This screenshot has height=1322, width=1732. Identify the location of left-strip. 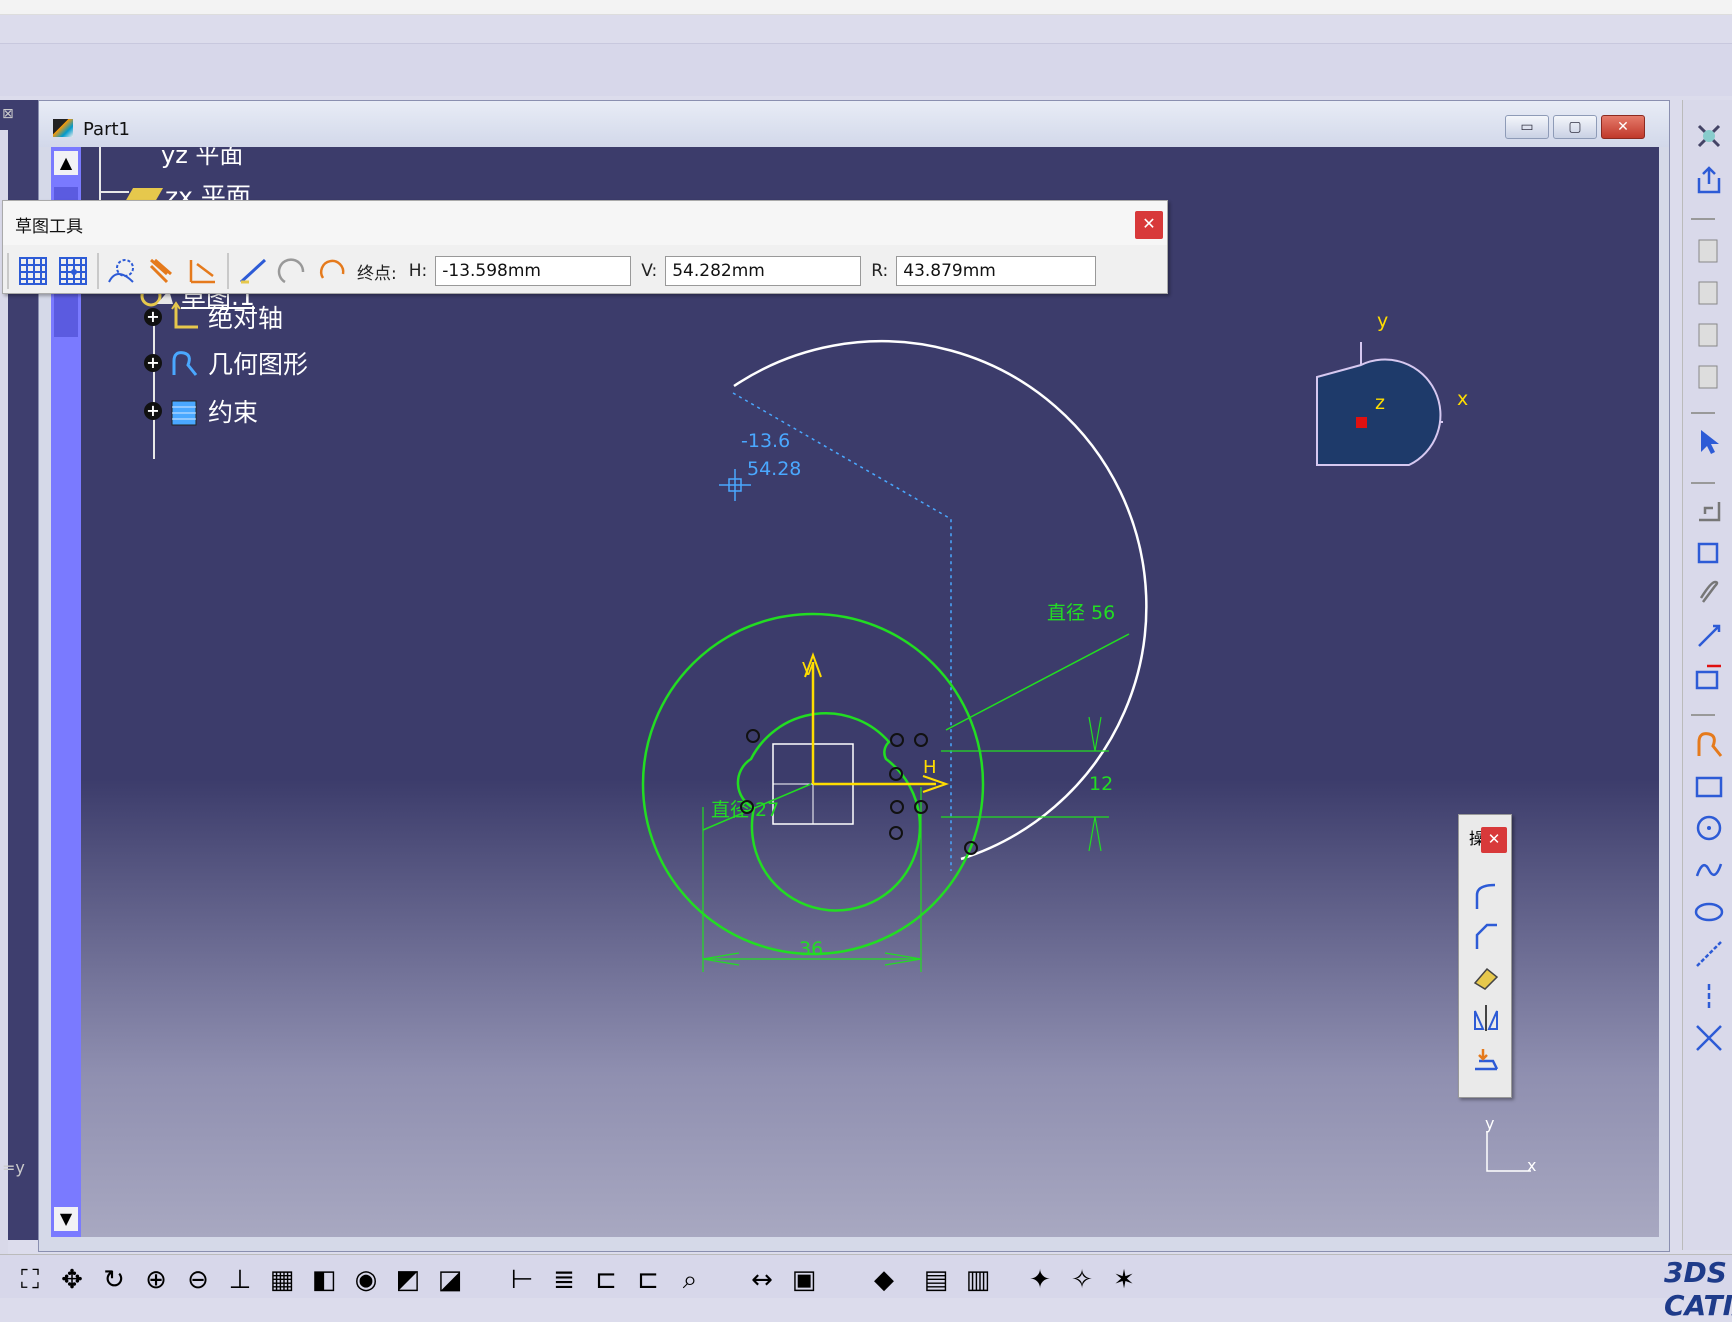
(4, 700).